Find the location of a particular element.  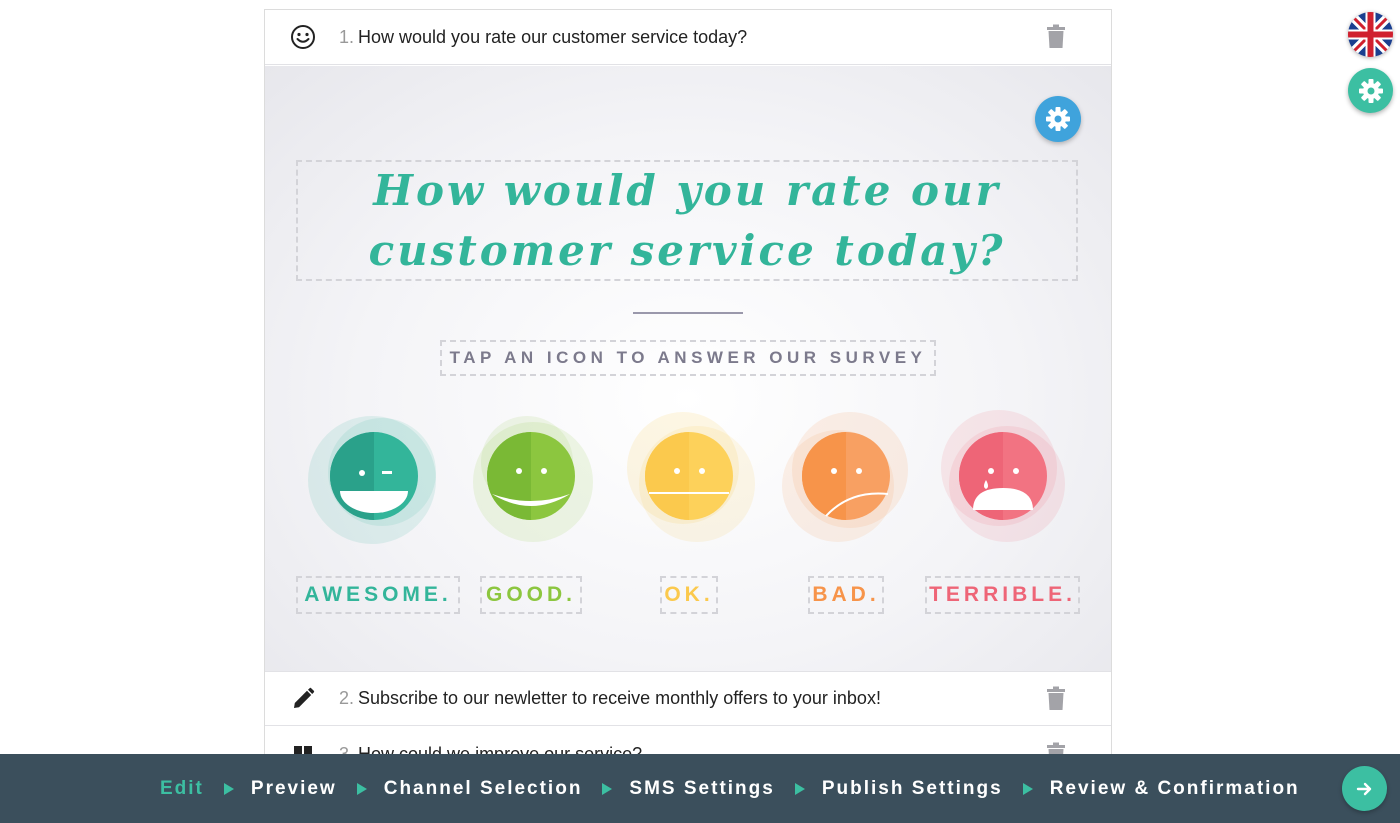

instruction-editable-box: TAP AN ICON TO ANSWER OUR SURVEY is located at coordinates (688, 358).